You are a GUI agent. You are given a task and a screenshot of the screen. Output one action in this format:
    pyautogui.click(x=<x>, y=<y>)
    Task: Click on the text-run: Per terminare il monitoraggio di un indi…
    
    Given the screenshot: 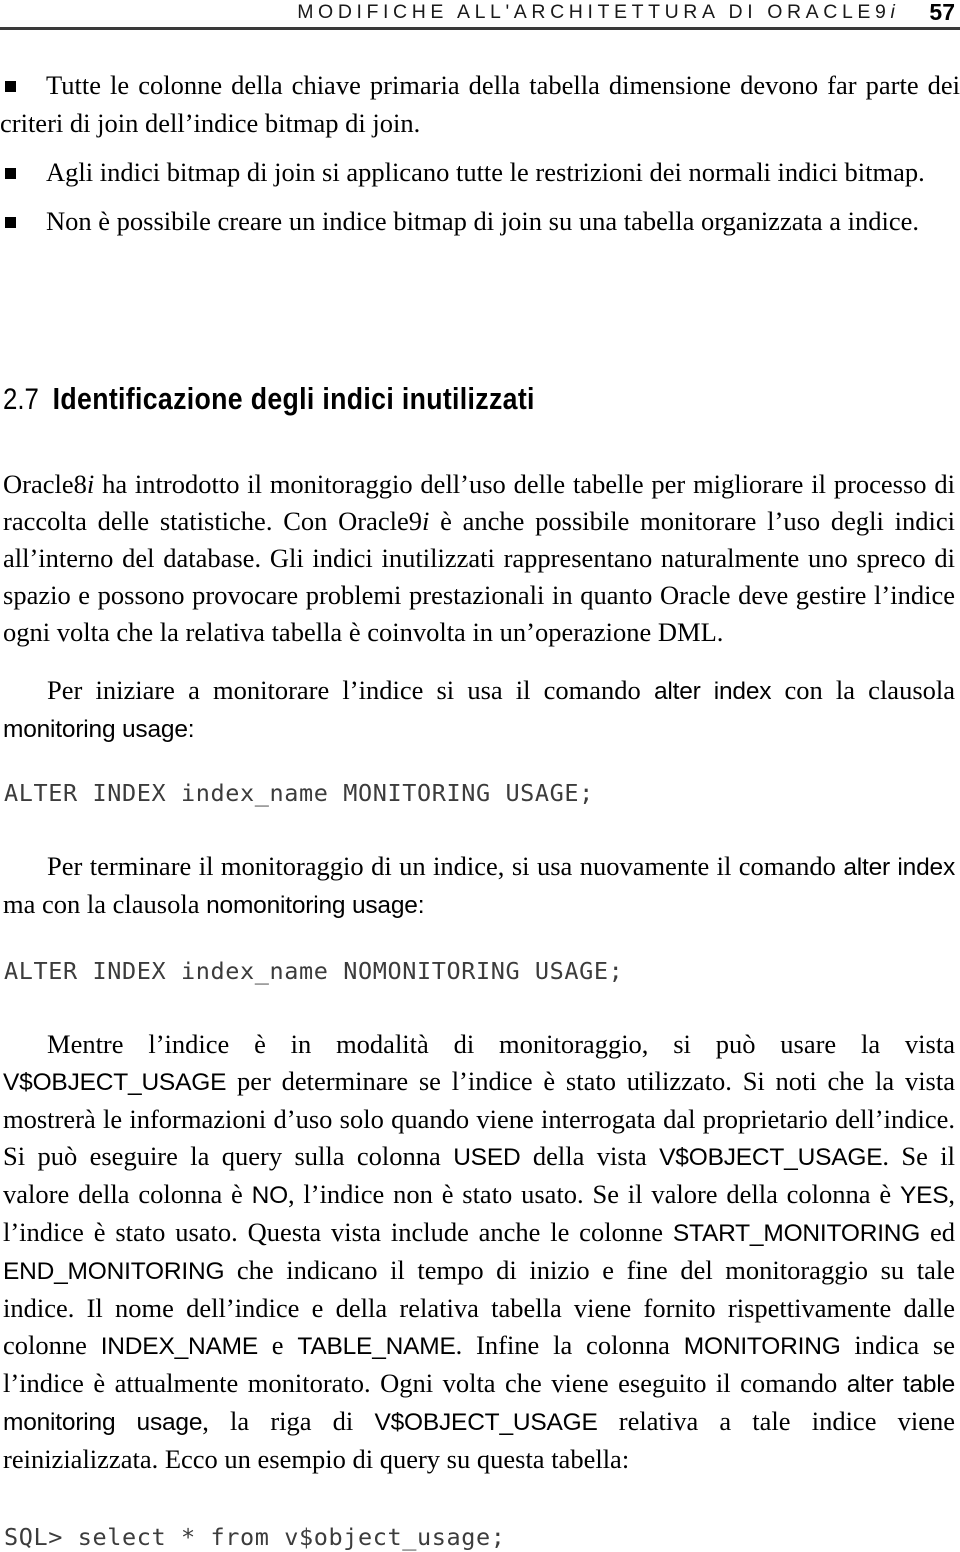 What is the action you would take?
    pyautogui.click(x=445, y=866)
    